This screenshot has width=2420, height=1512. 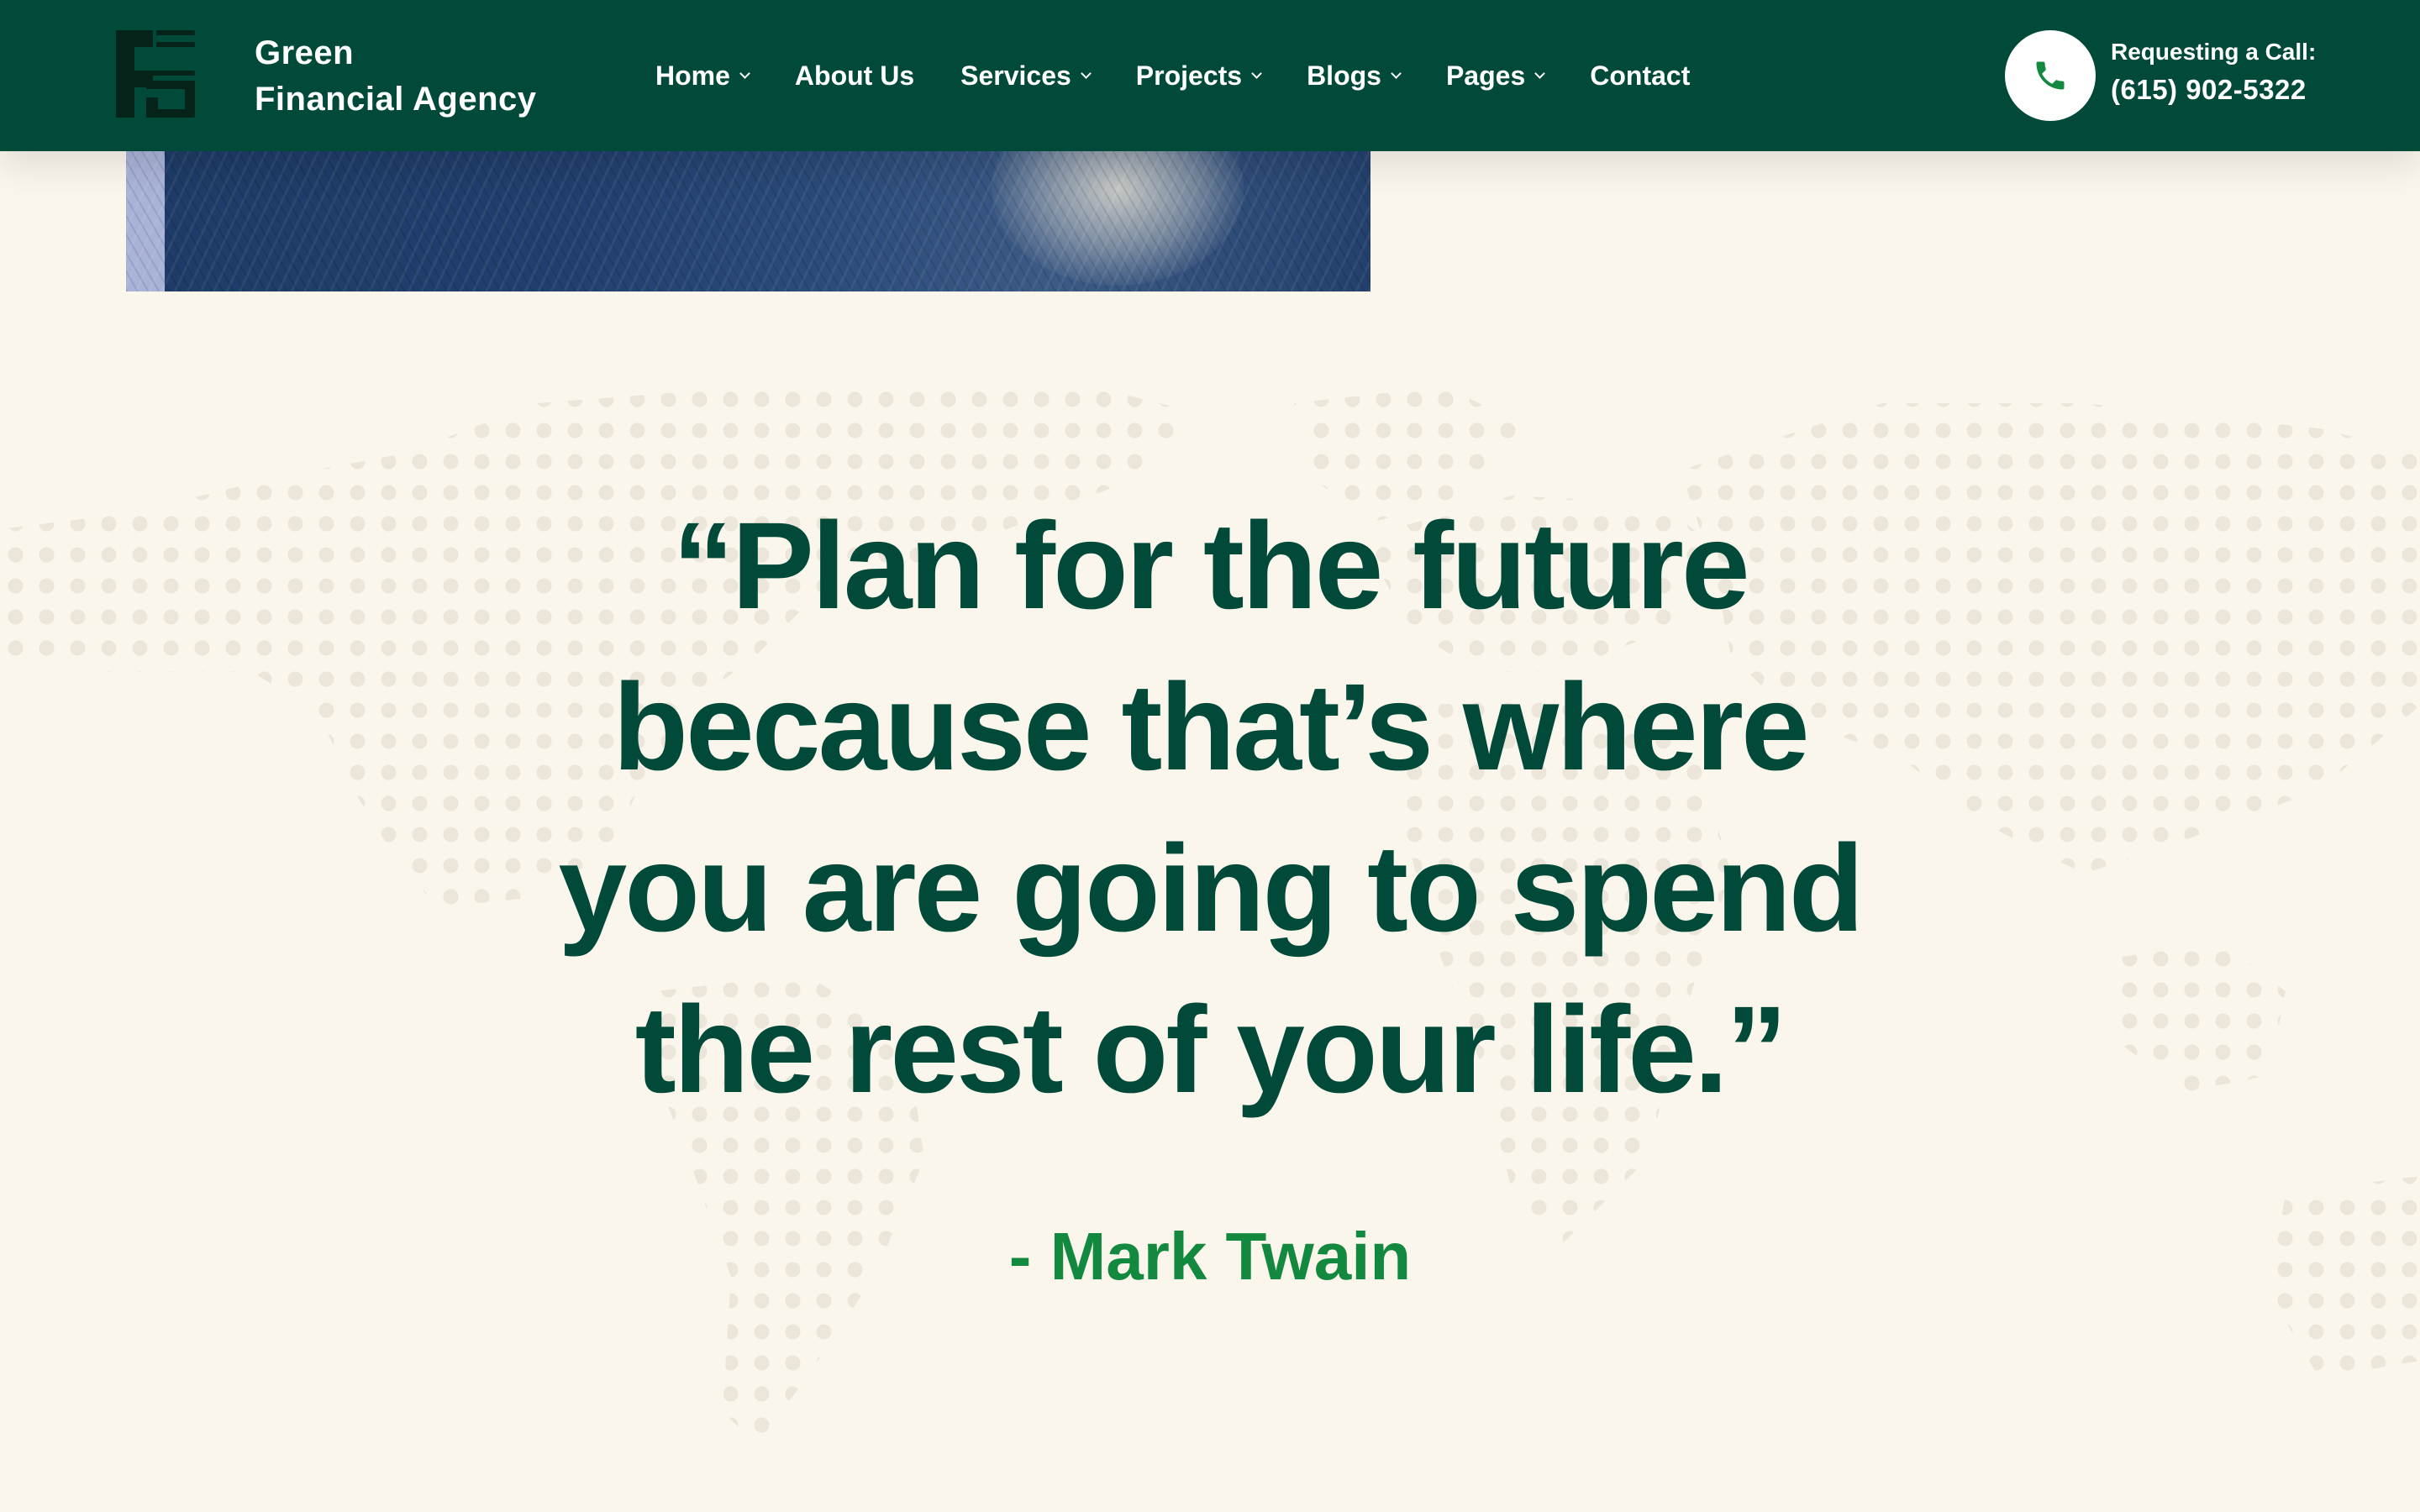 What do you see at coordinates (153, 74) in the screenshot?
I see `gfa-logo-icon` at bounding box center [153, 74].